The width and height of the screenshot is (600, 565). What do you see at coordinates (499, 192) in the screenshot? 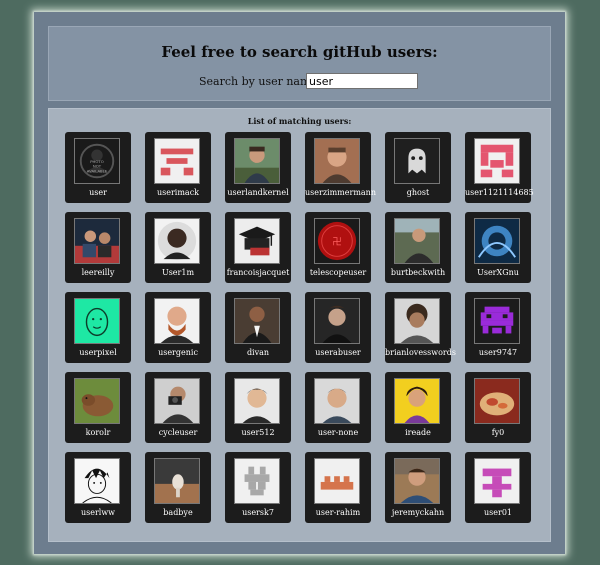
I see `user-login: user1121114685` at bounding box center [499, 192].